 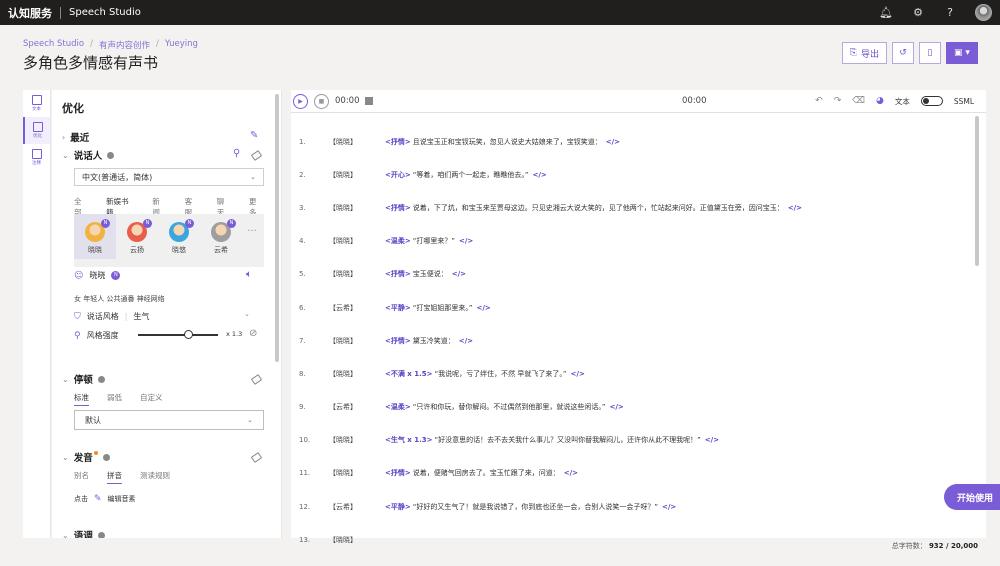 I want to click on intensity-slider, so click(x=178, y=334).